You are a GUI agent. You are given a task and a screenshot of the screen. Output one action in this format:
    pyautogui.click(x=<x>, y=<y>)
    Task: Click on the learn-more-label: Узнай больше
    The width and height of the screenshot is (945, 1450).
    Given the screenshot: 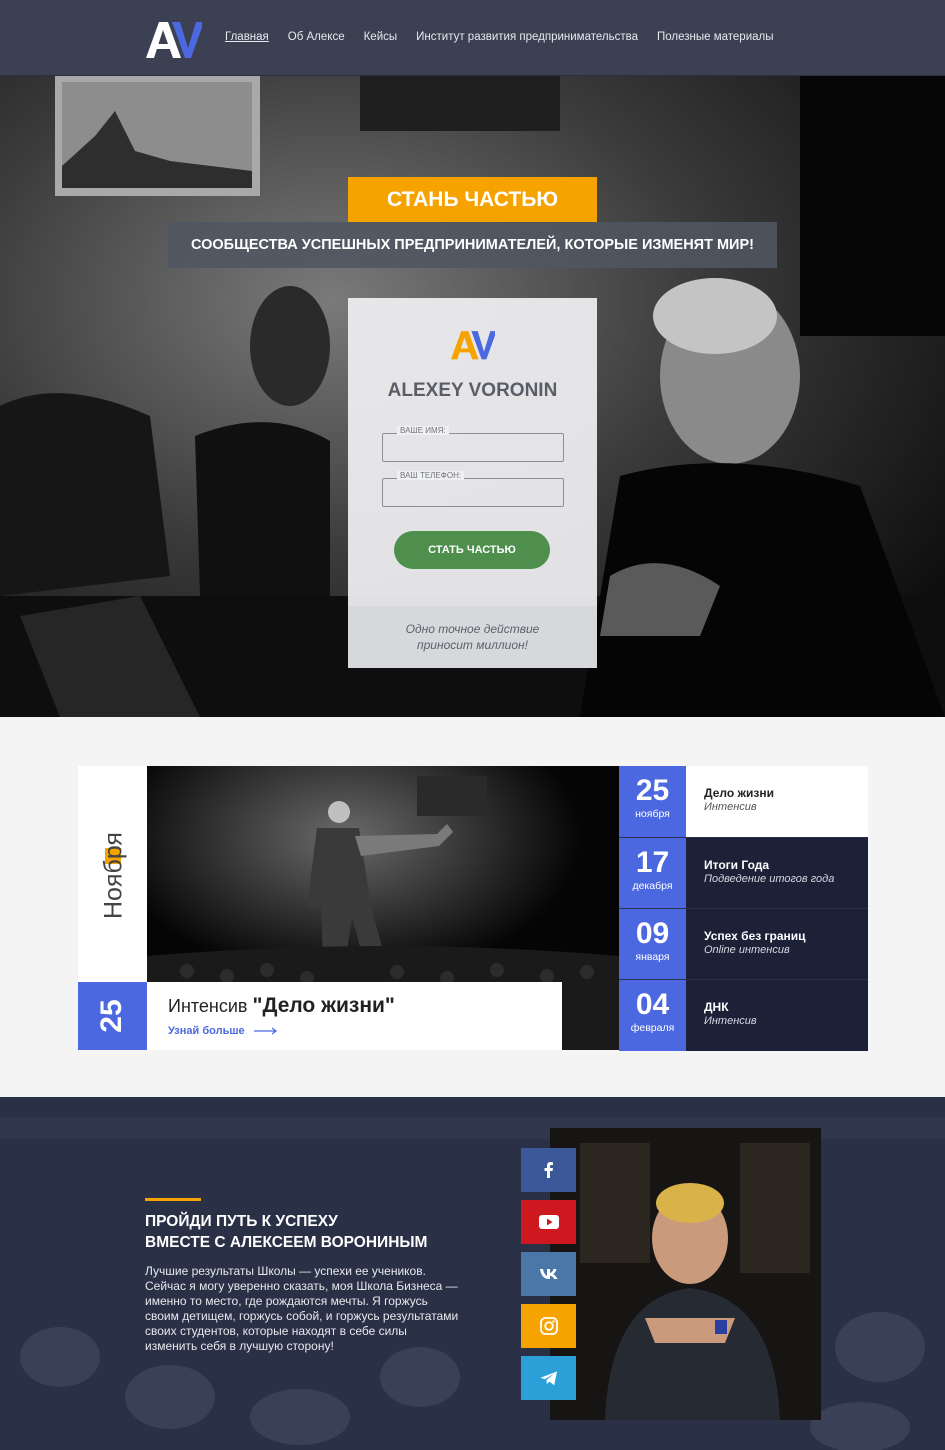 What is the action you would take?
    pyautogui.click(x=206, y=1031)
    